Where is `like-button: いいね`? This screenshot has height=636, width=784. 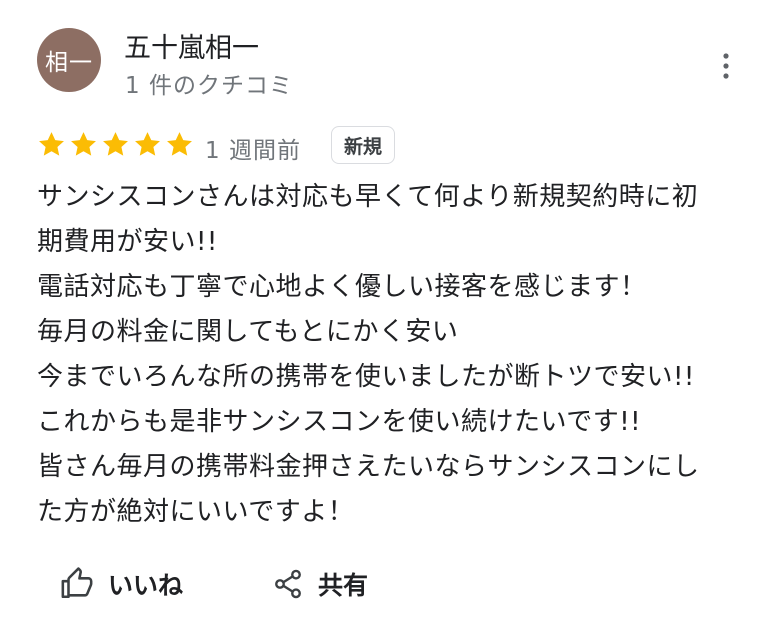
like-button: いいね is located at coordinates (121, 584).